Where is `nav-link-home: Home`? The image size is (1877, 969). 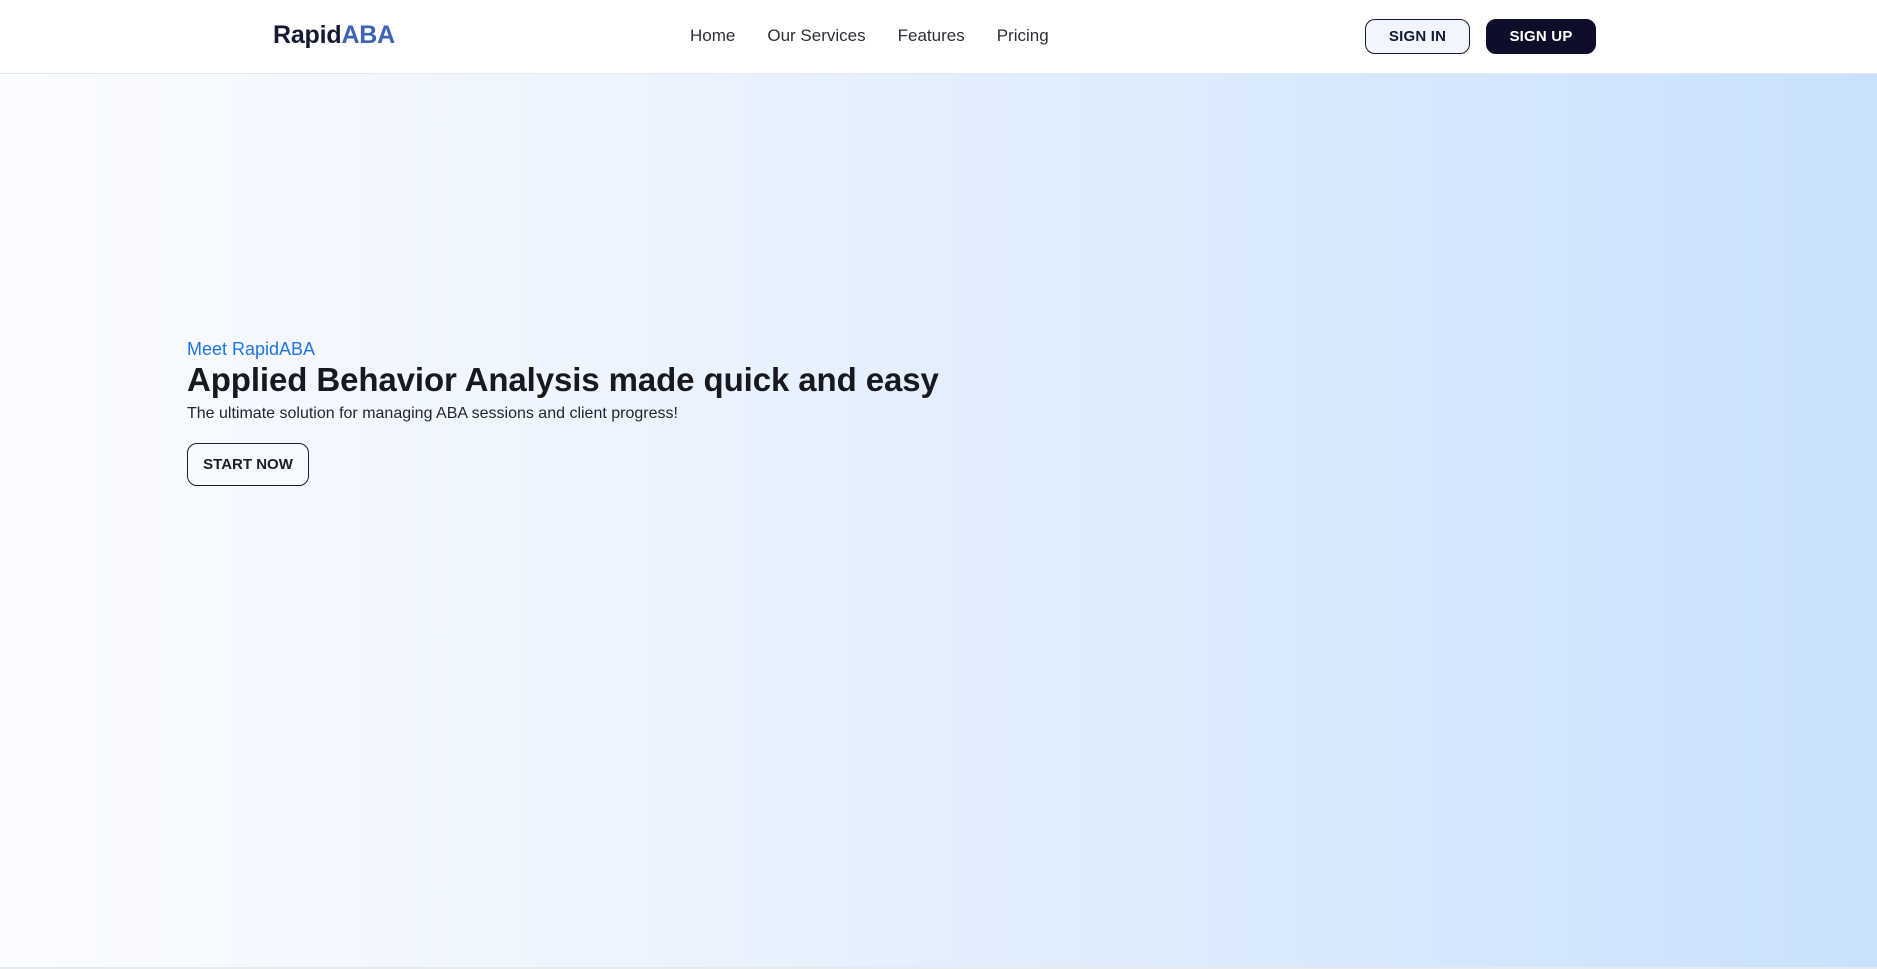
nav-link-home: Home is located at coordinates (712, 36).